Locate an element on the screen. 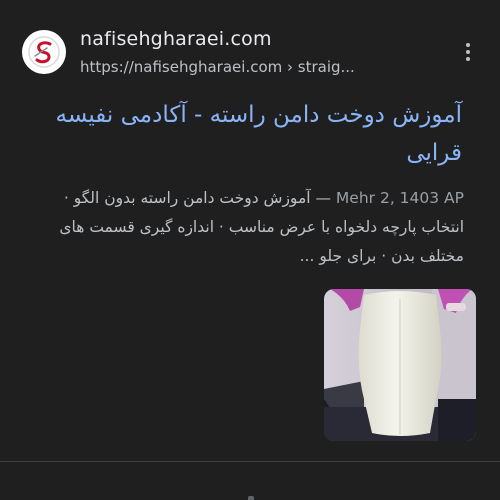 This screenshot has width=500, height=500. result-thumbnail is located at coordinates (400, 365).